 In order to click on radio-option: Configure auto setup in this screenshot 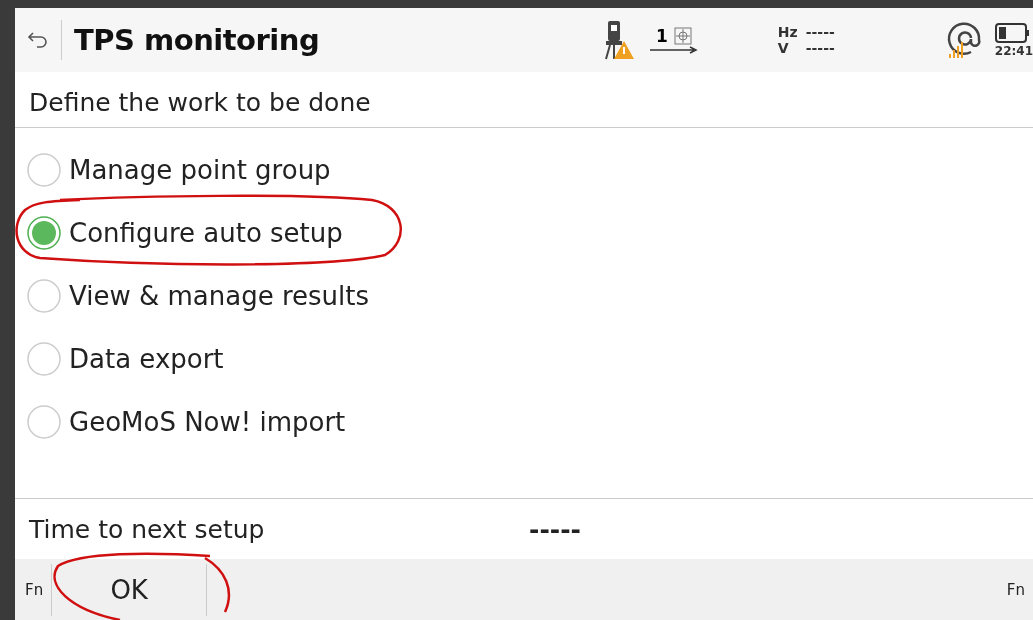, I will do `click(524, 232)`.